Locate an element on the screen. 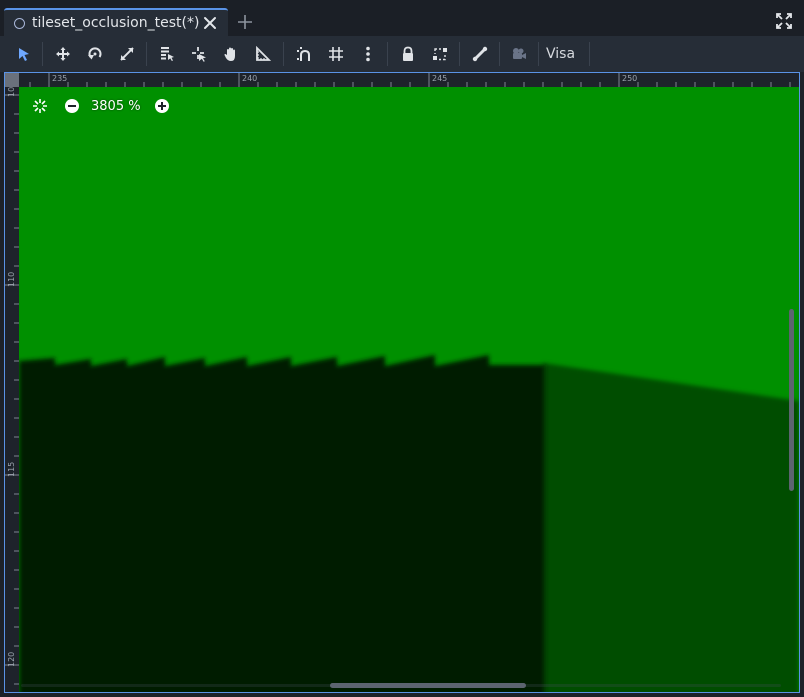 This screenshot has width=804, height=697. vertical-ruler: 105 110 115 120 is located at coordinates (12, 389).